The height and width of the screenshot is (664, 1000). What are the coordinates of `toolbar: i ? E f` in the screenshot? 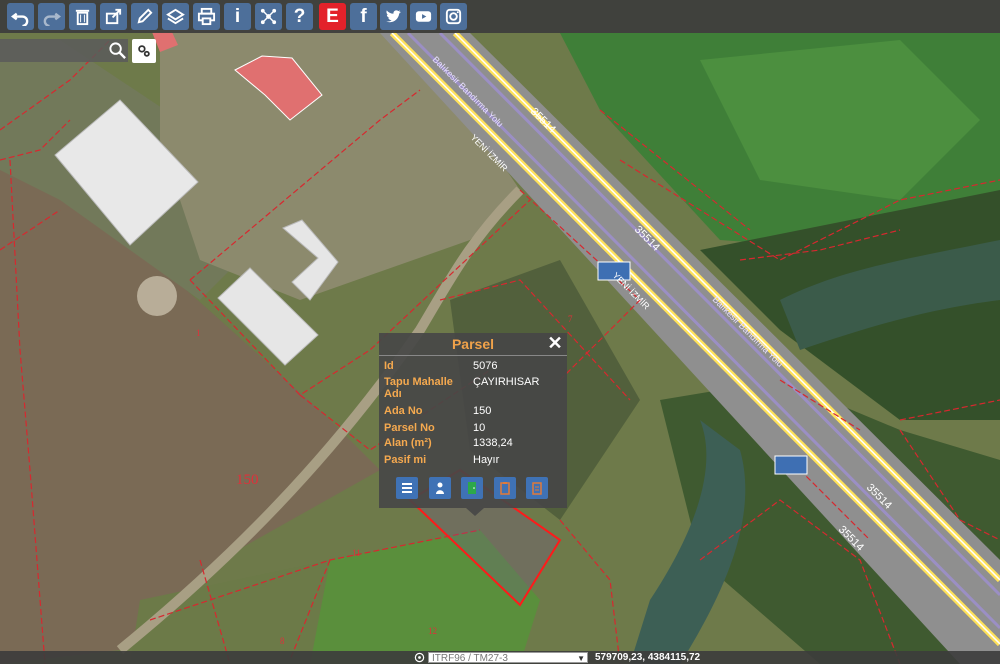 It's located at (500, 16).